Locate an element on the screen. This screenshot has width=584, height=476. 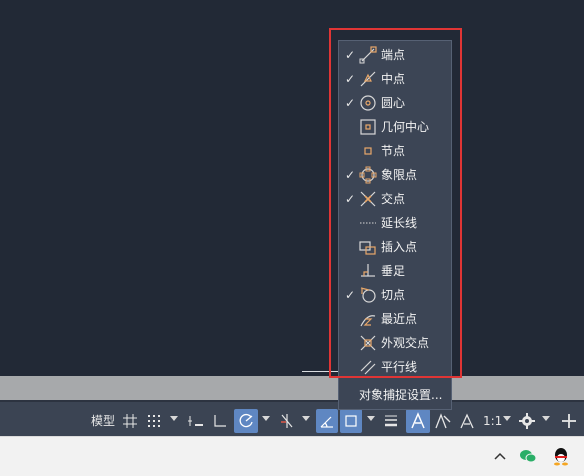
ortho-mode-button is located at coordinates (220, 421).